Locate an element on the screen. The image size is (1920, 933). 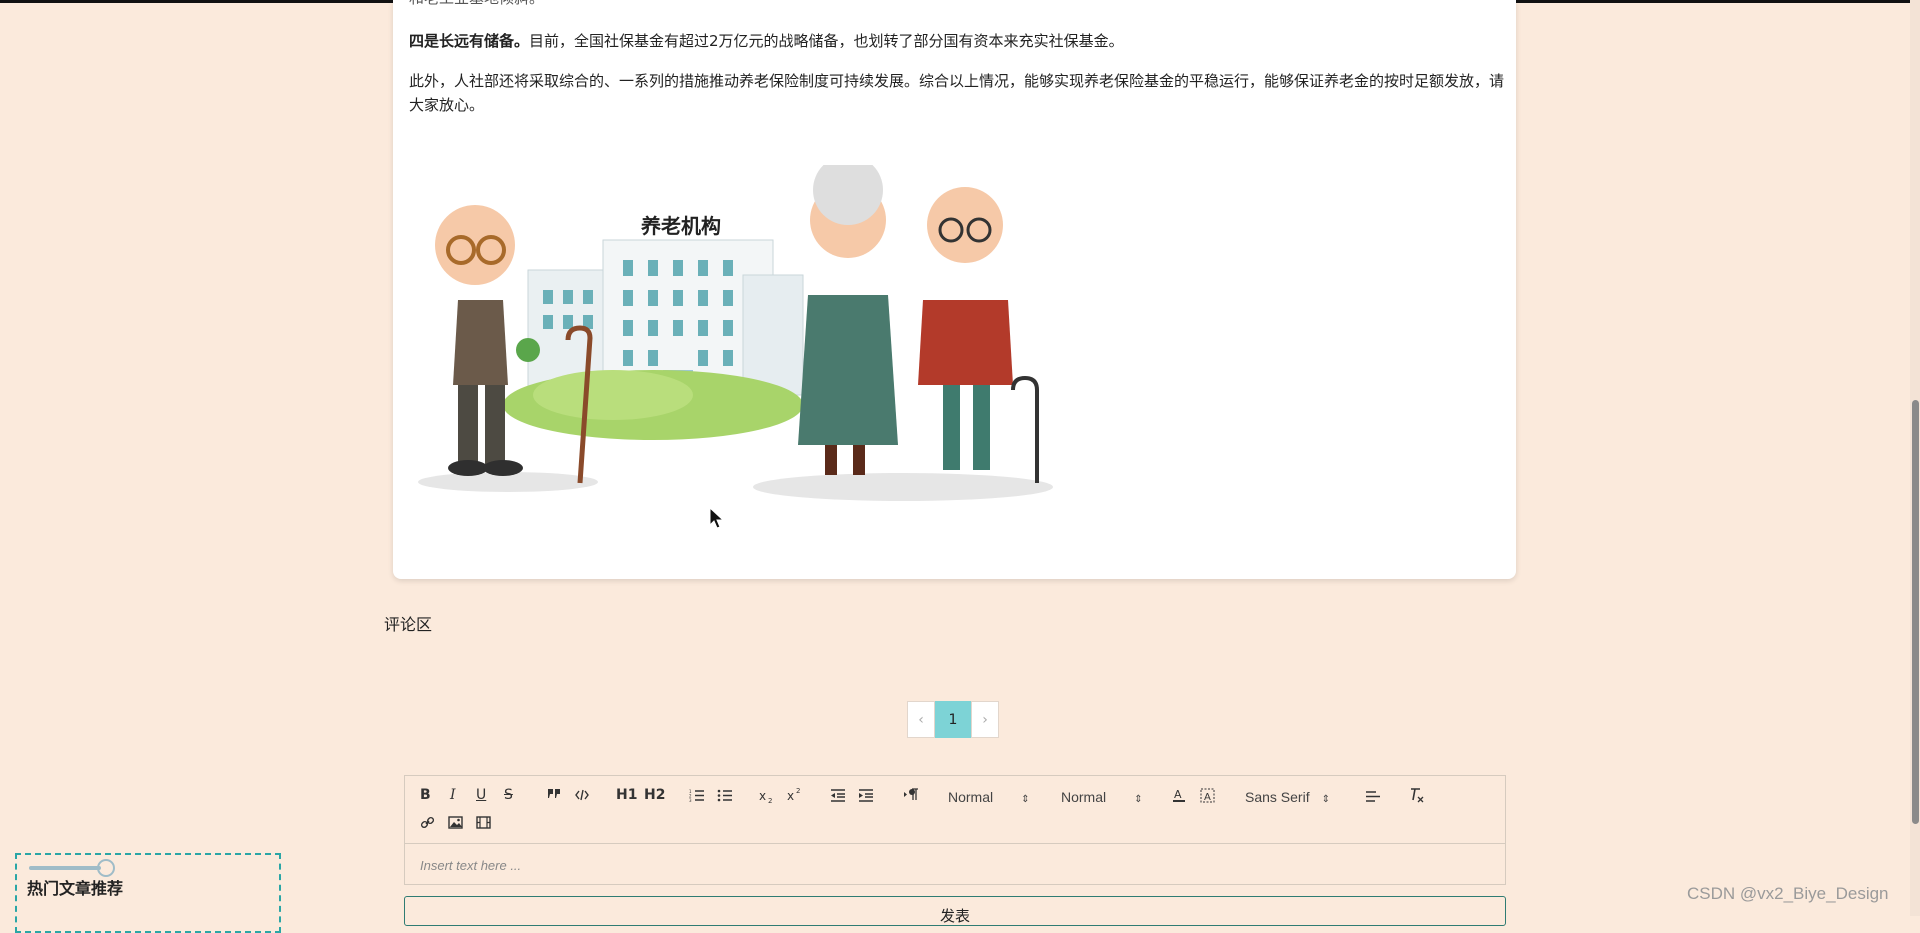
font-select: Sans Serif ⇕ is located at coordinates (1287, 797).